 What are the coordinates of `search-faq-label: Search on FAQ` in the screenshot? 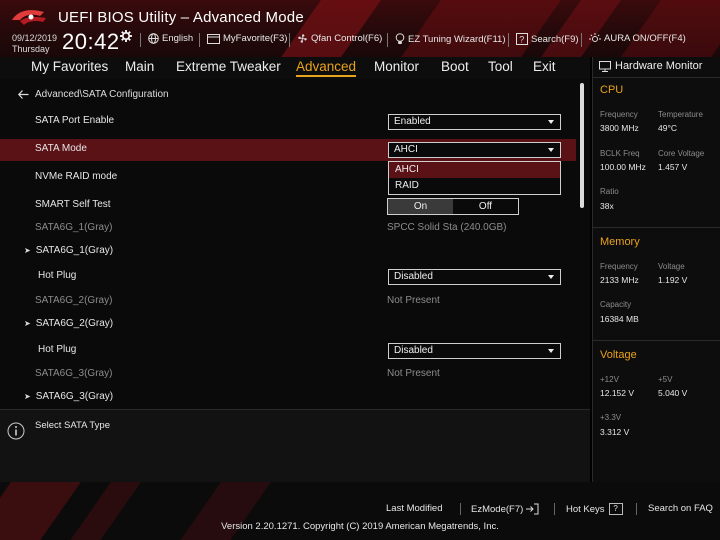 It's located at (680, 508).